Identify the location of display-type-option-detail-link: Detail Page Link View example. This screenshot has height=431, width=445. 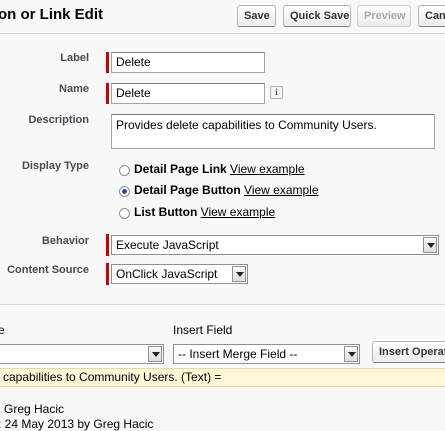
(219, 169).